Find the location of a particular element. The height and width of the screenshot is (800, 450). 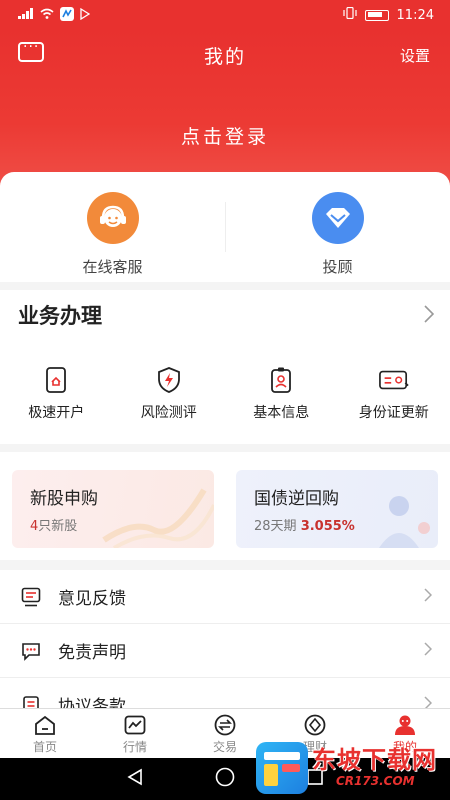

promo-section: 新股申购 4只新股 国债逆回购 28天期 3.055% is located at coordinates (225, 506).